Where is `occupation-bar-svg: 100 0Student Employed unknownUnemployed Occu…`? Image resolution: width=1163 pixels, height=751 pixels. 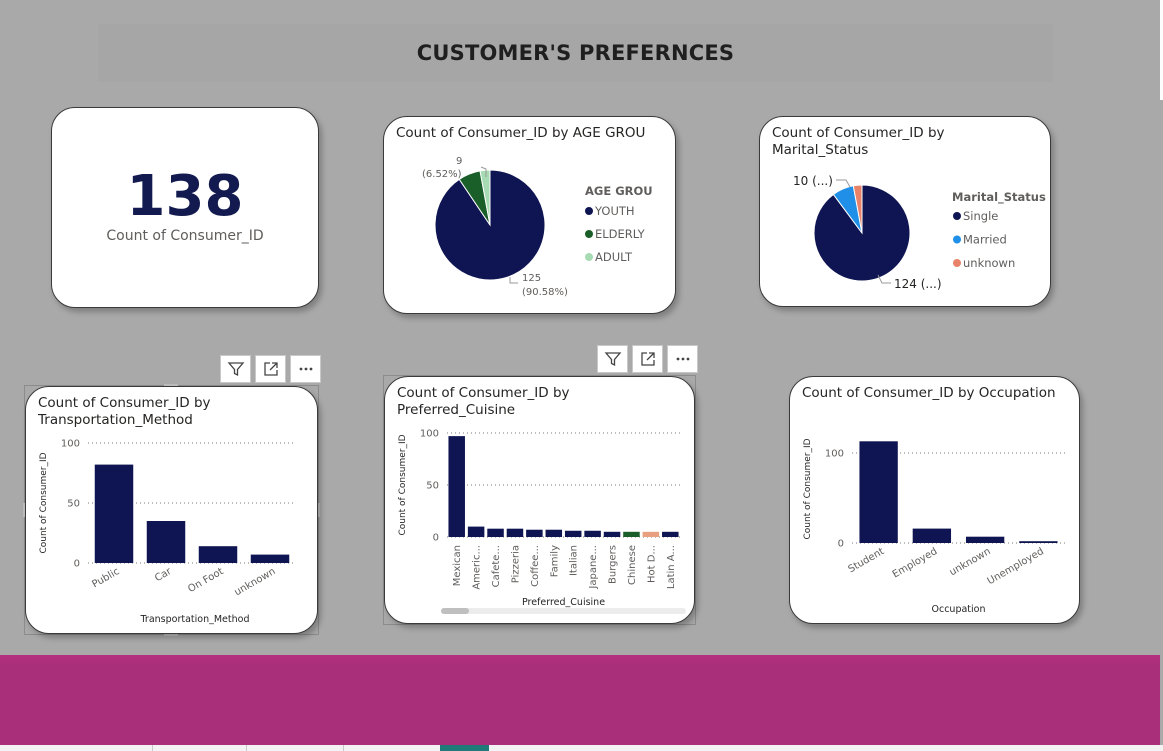
occupation-bar-svg: 100 0Student Employed unknownUnemployed Occu… is located at coordinates (934, 526).